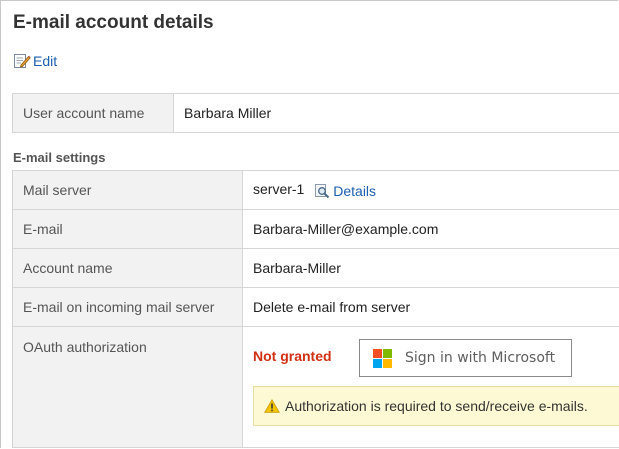 The image size is (619, 449). I want to click on user-account-row: User account name Barbara Miller, so click(315, 113).